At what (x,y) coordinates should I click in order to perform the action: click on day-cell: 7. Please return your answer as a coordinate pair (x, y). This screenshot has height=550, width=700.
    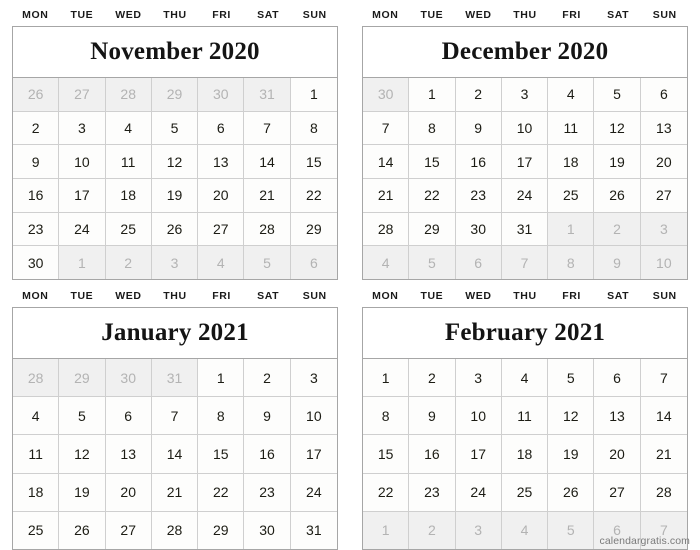
    Looking at the image, I should click on (386, 128).